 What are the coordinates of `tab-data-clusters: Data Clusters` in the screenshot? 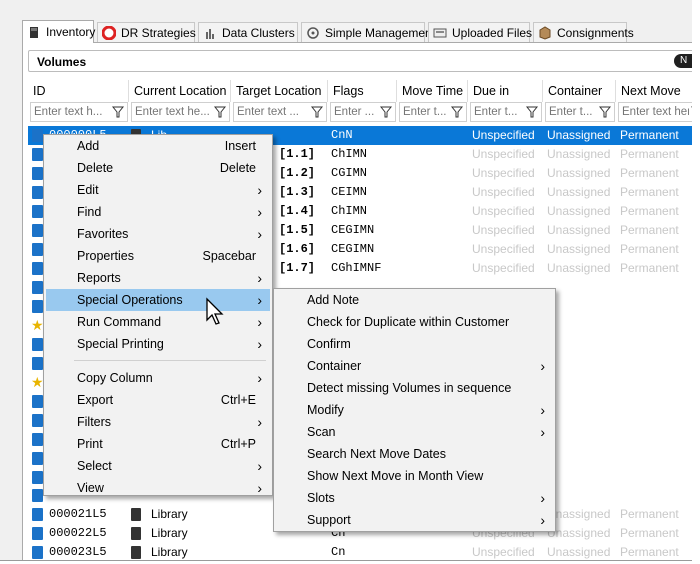 It's located at (248, 32).